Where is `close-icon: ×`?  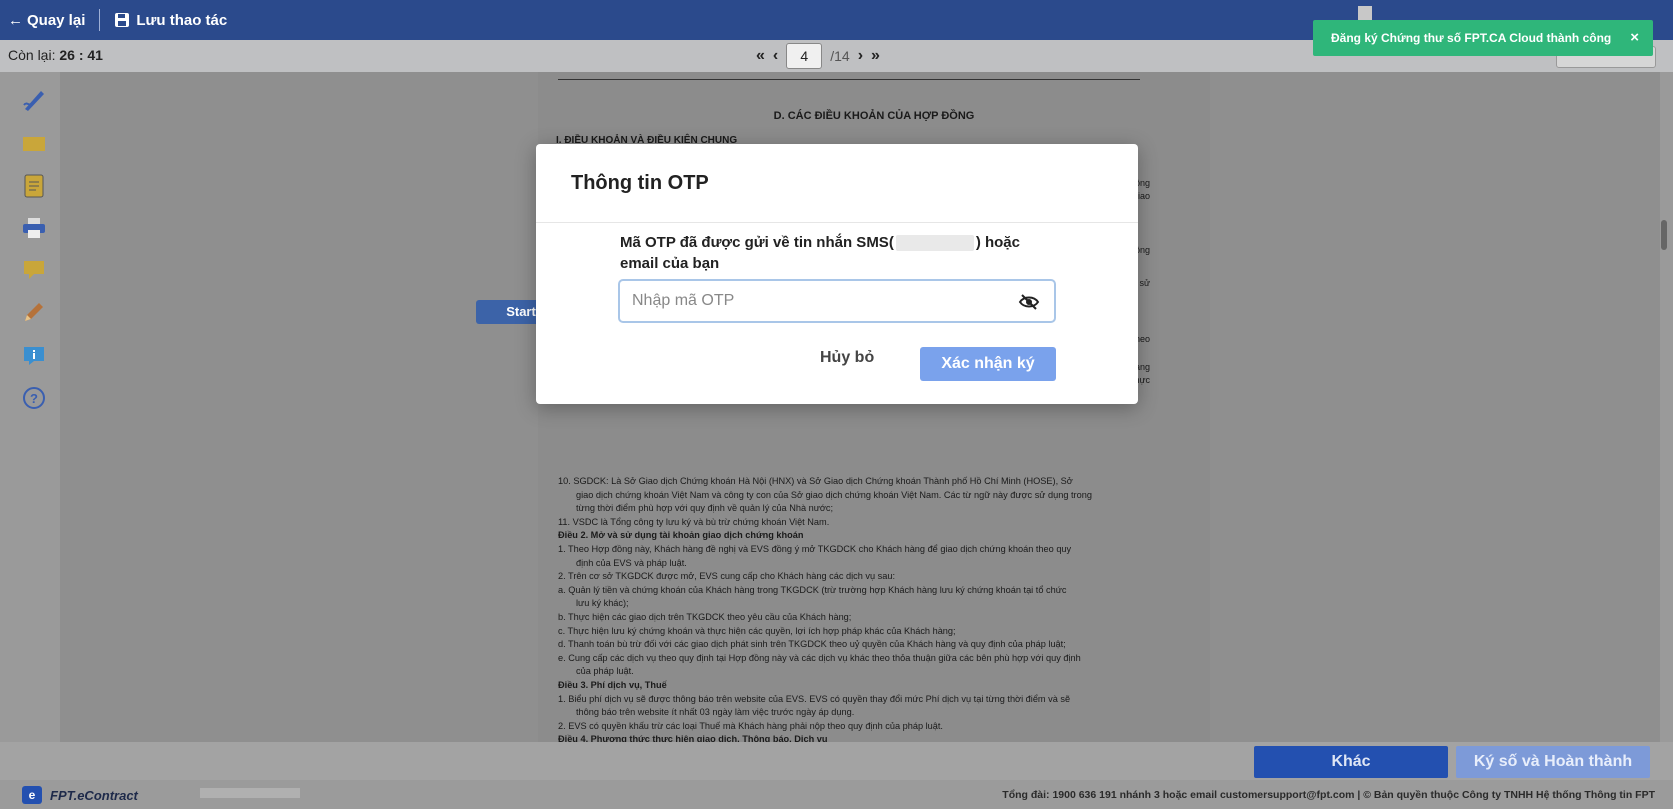
close-icon: × is located at coordinates (1634, 37).